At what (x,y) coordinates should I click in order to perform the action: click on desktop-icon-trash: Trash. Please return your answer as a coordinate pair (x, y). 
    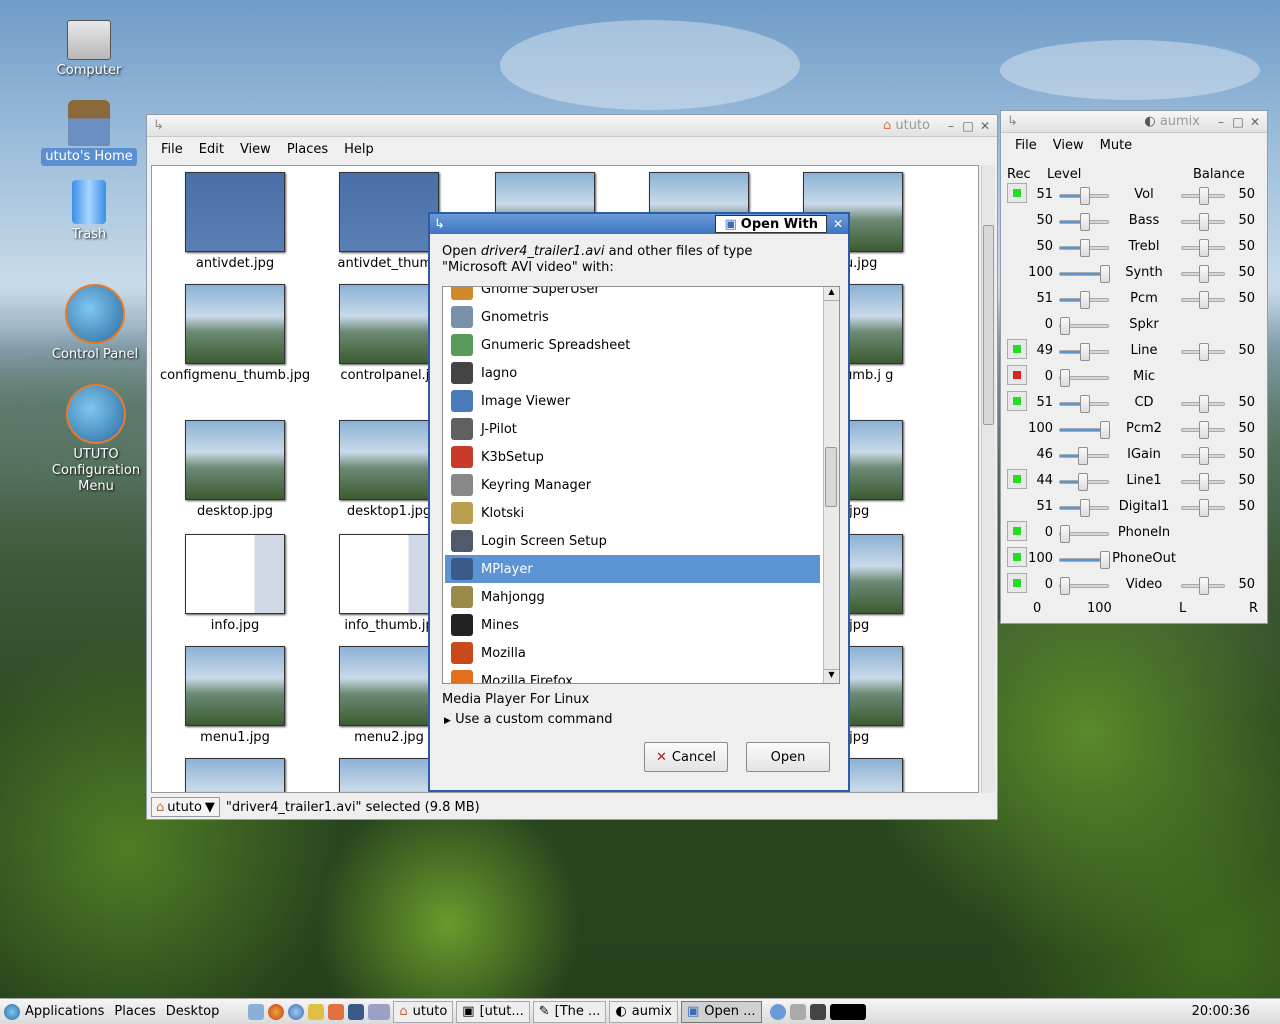
    Looking at the image, I should click on (89, 212).